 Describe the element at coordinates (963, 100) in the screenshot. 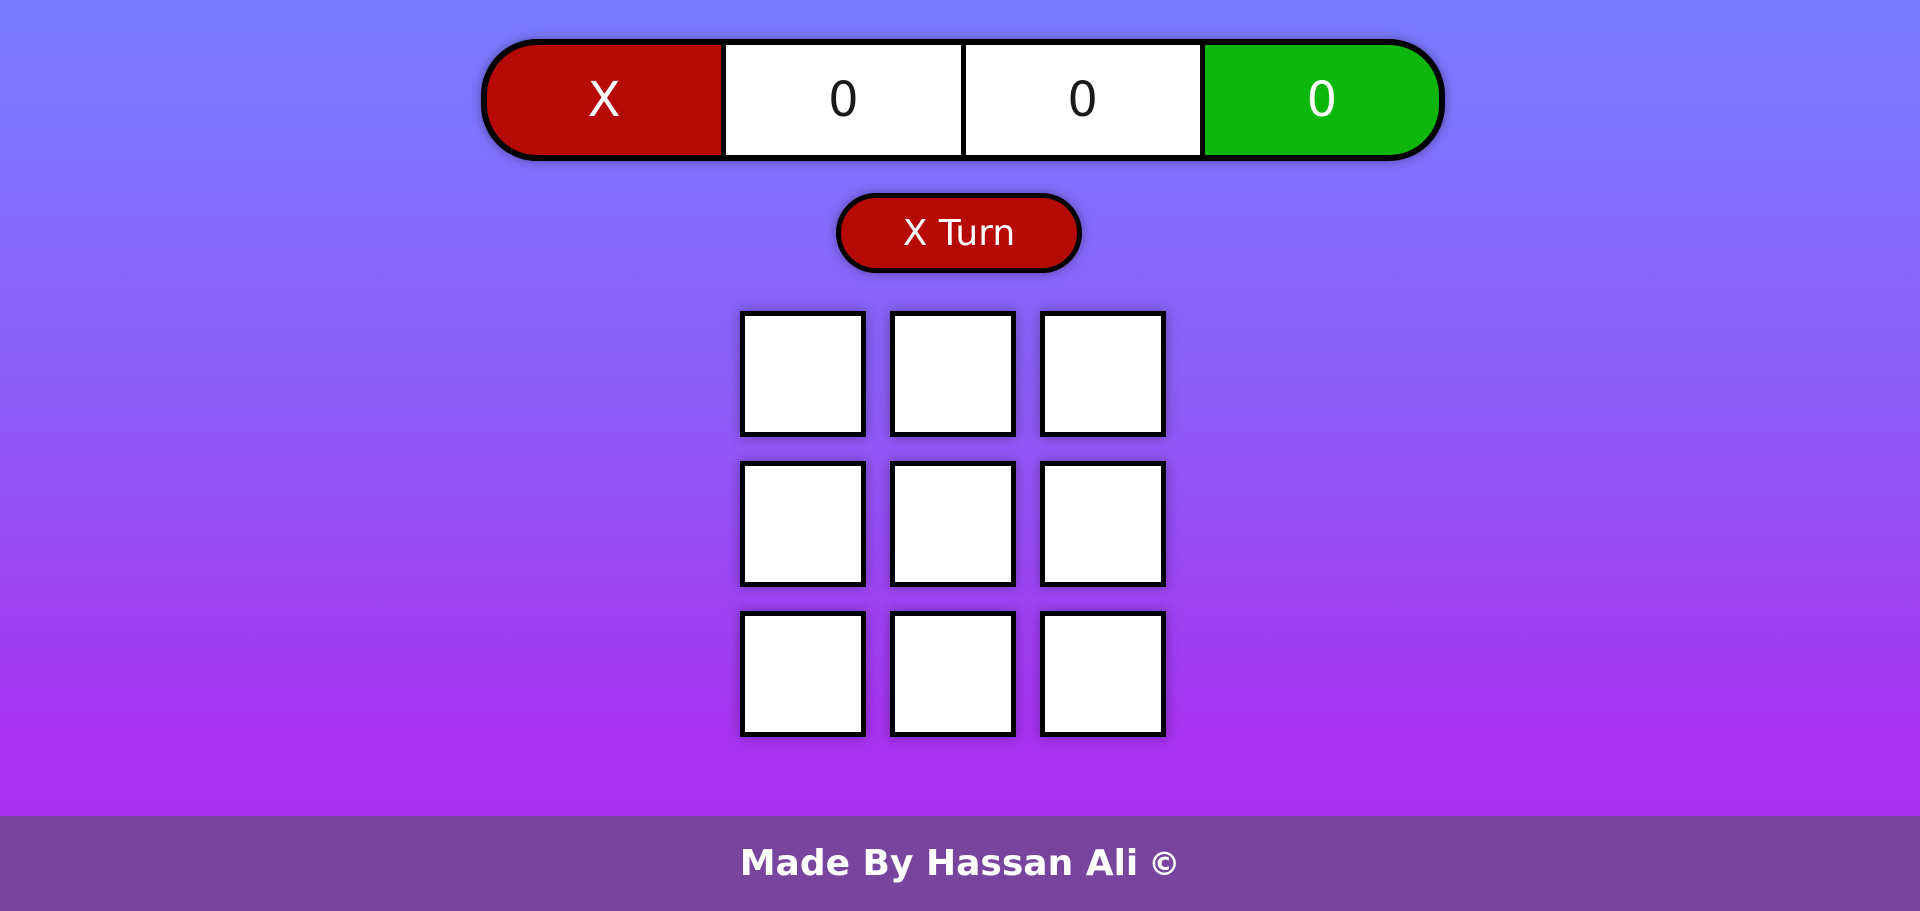

I see `scoreboard: X 0 0 0` at that location.